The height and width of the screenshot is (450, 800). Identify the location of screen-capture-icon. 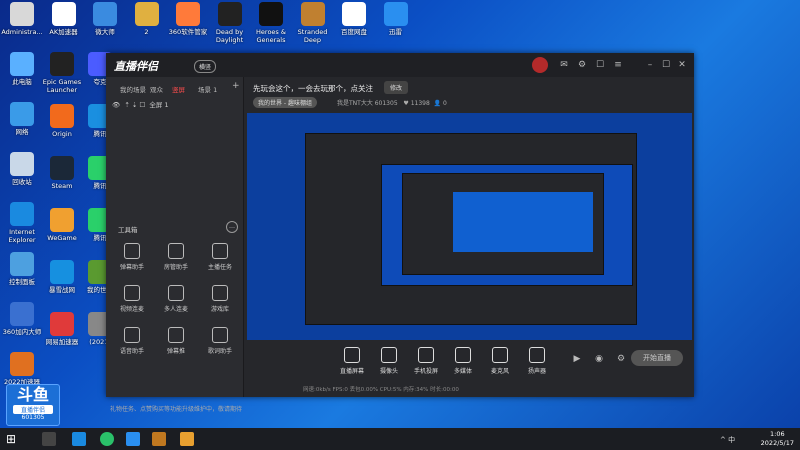
(352, 355).